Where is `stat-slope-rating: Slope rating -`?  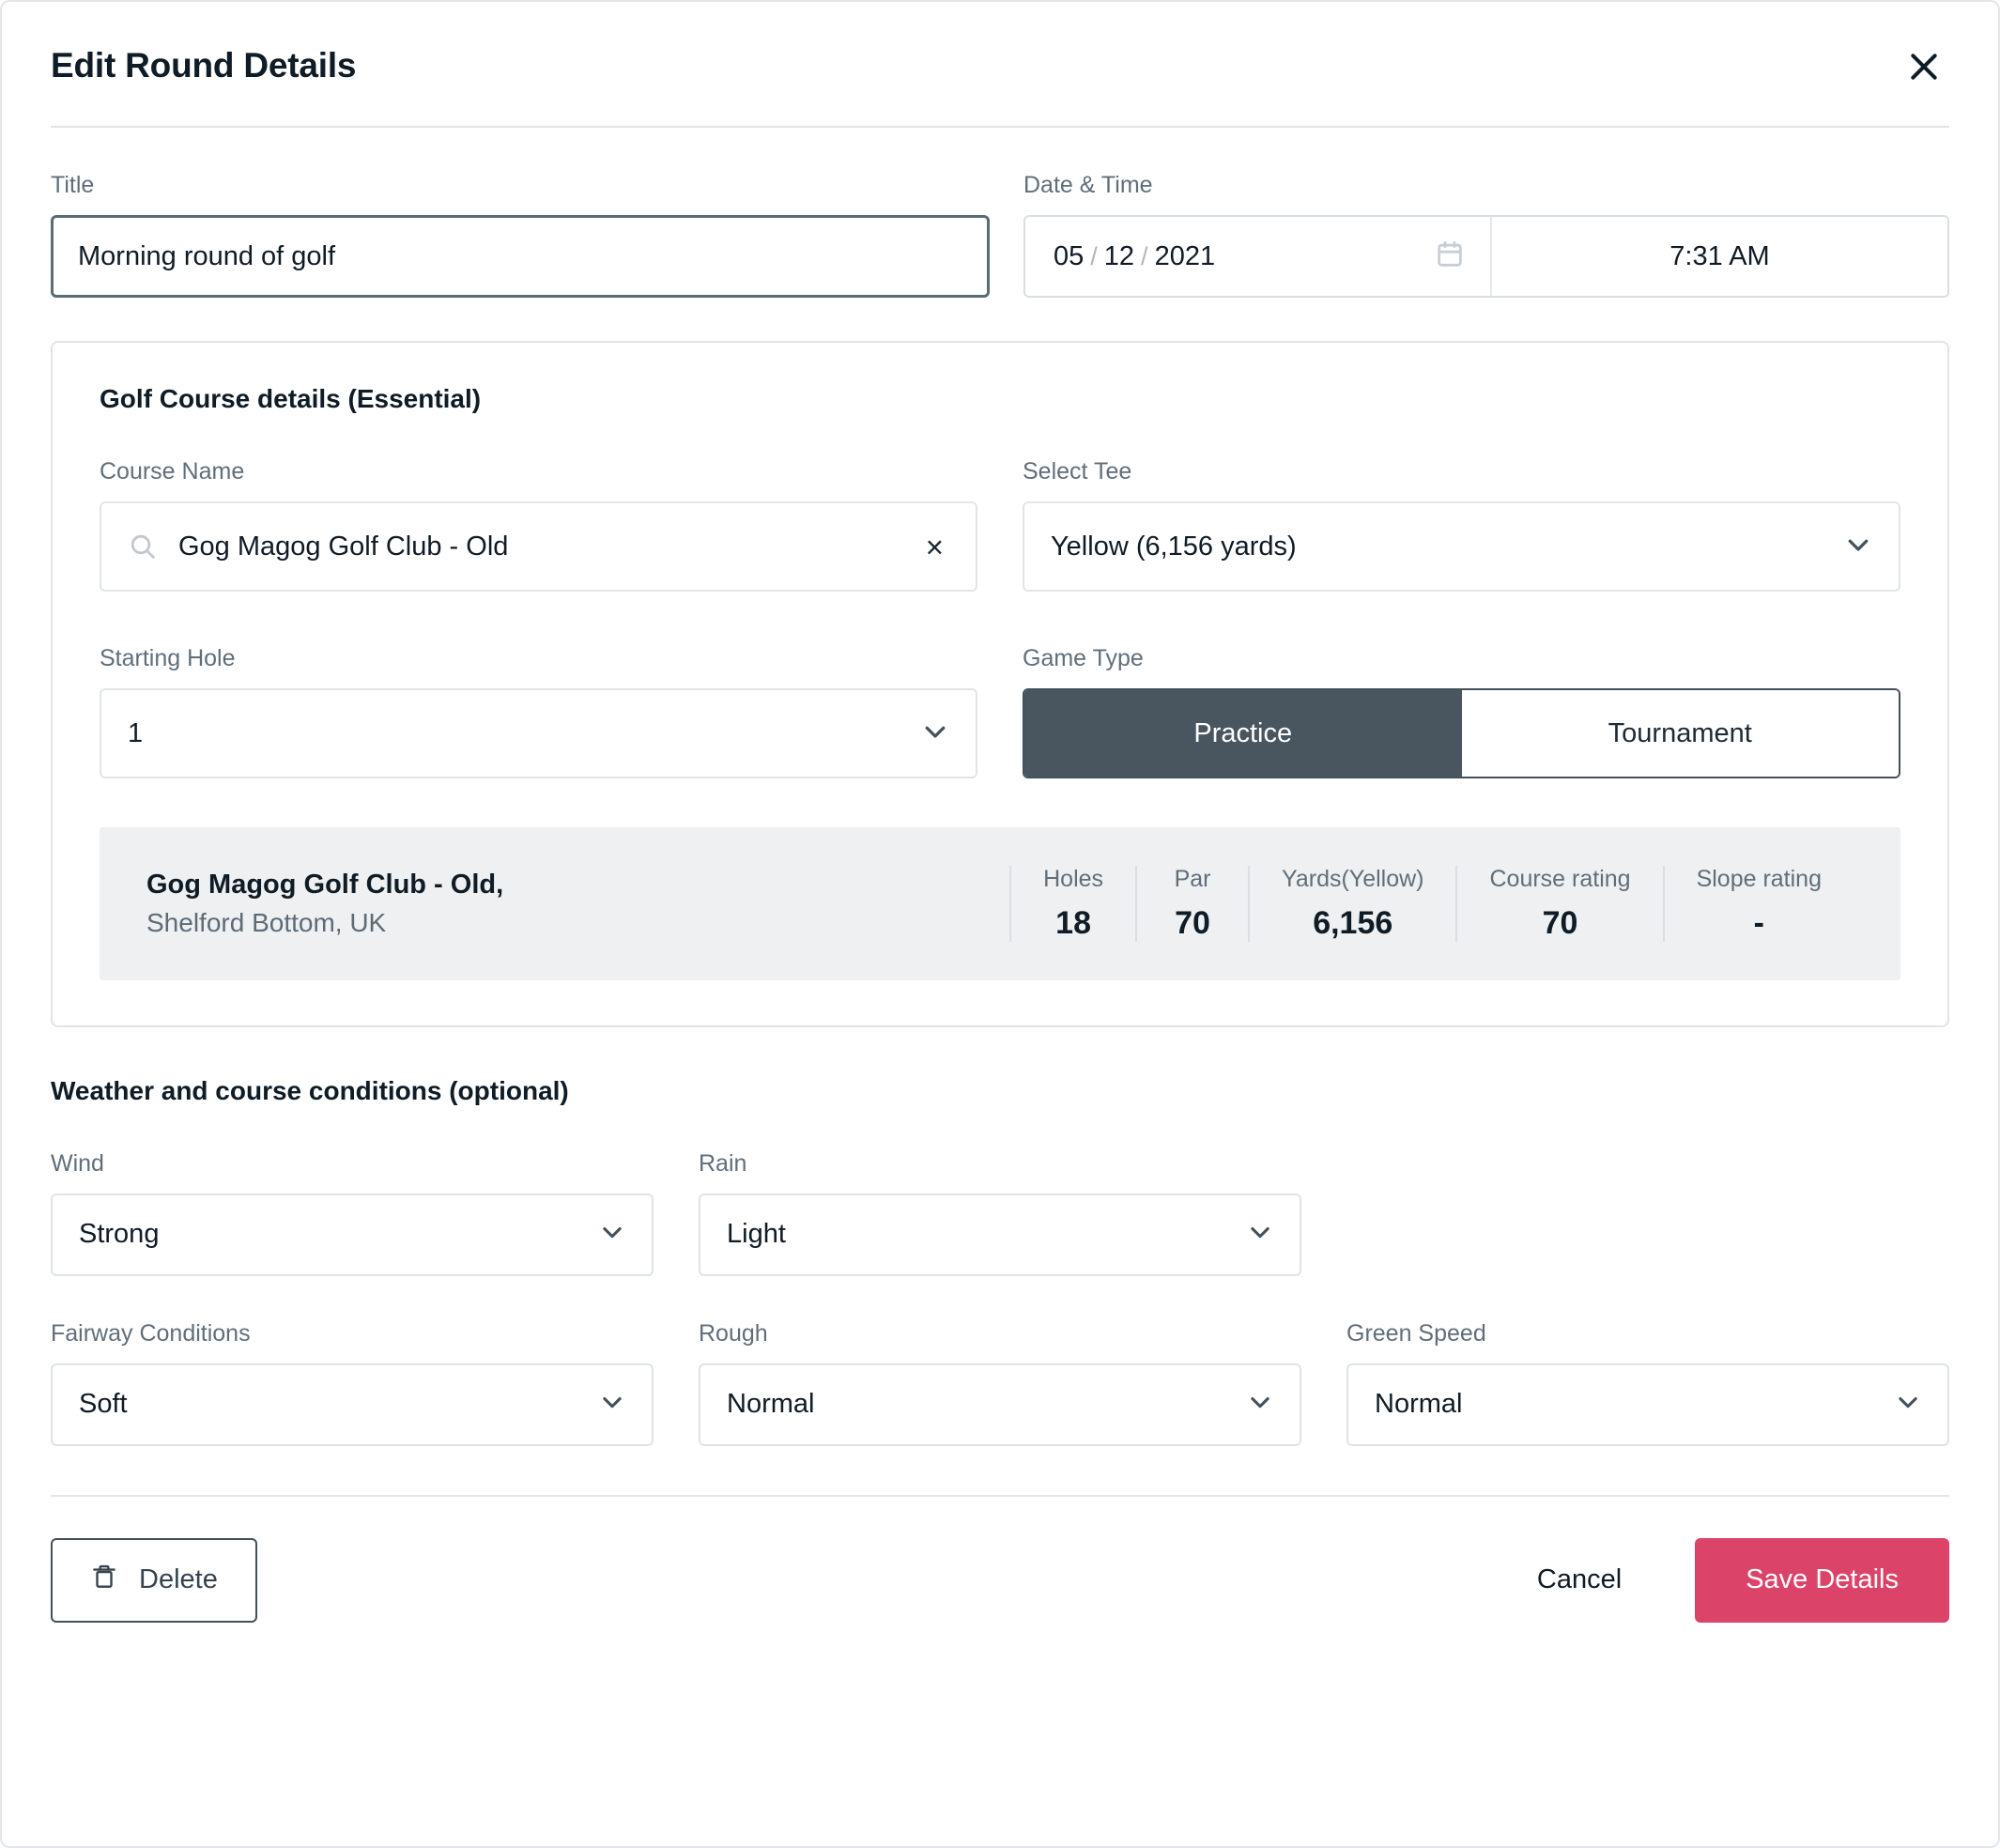
stat-slope-rating: Slope rating - is located at coordinates (1758, 903).